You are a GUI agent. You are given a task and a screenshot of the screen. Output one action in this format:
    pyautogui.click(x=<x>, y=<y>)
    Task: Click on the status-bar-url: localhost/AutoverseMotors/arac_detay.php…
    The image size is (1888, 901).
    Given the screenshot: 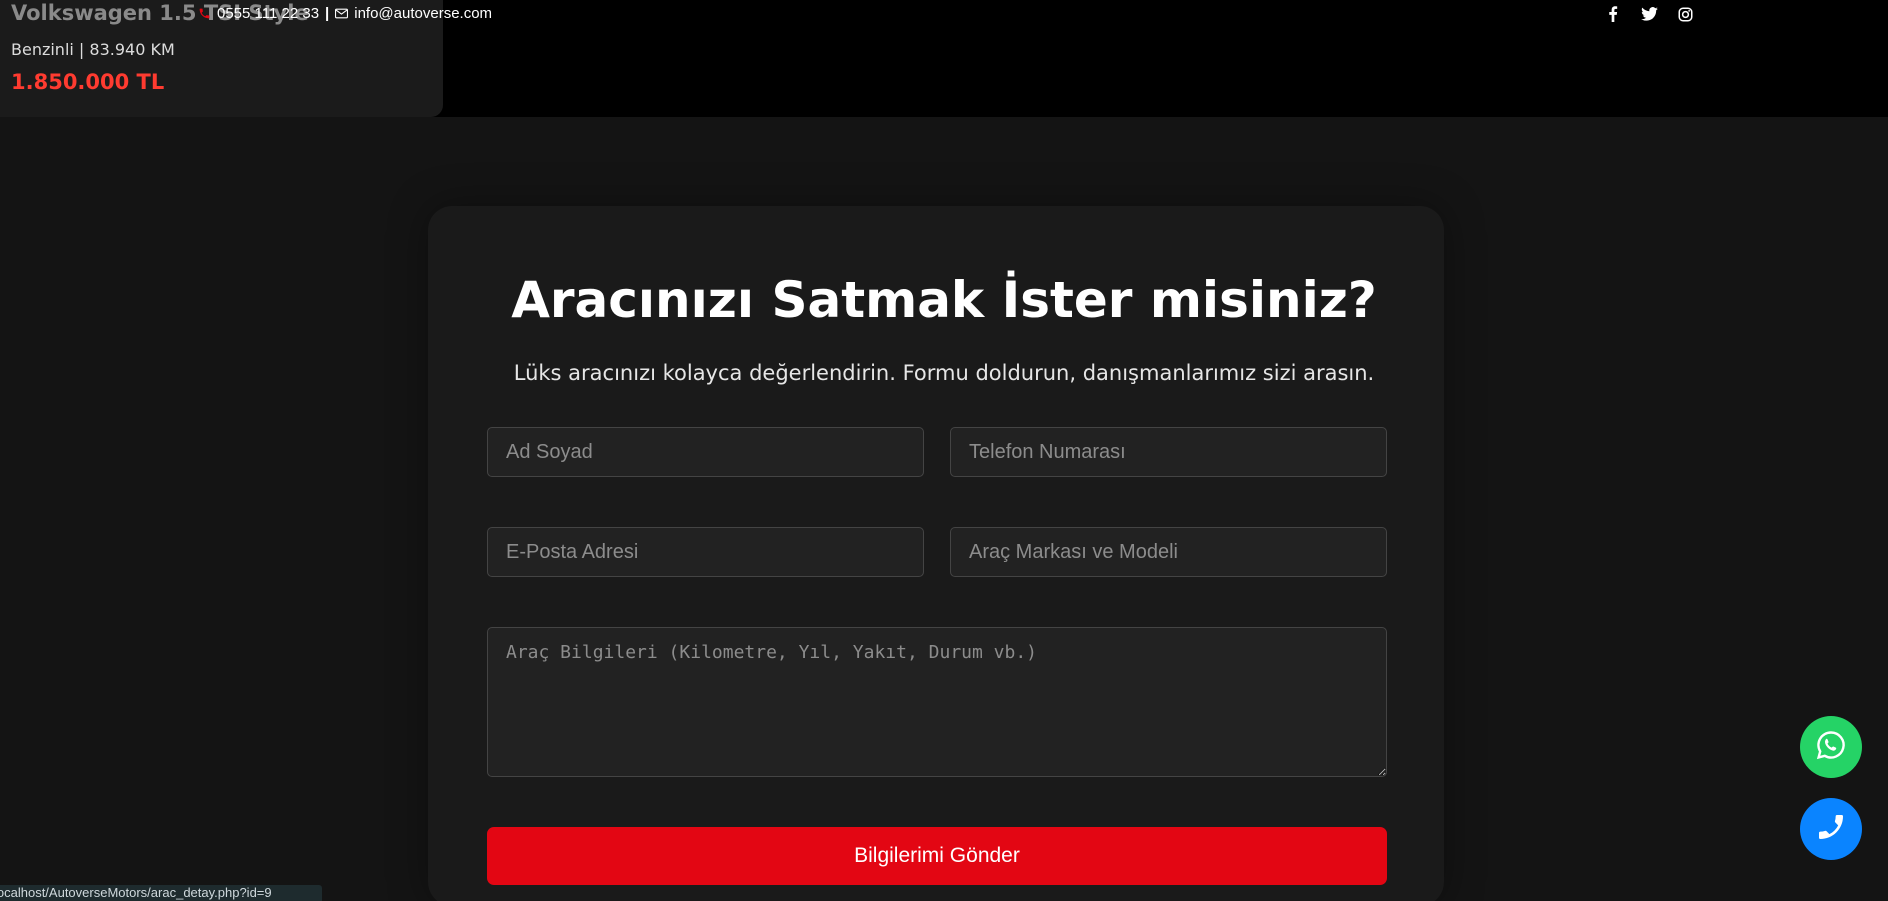 What is the action you would take?
    pyautogui.click(x=161, y=893)
    